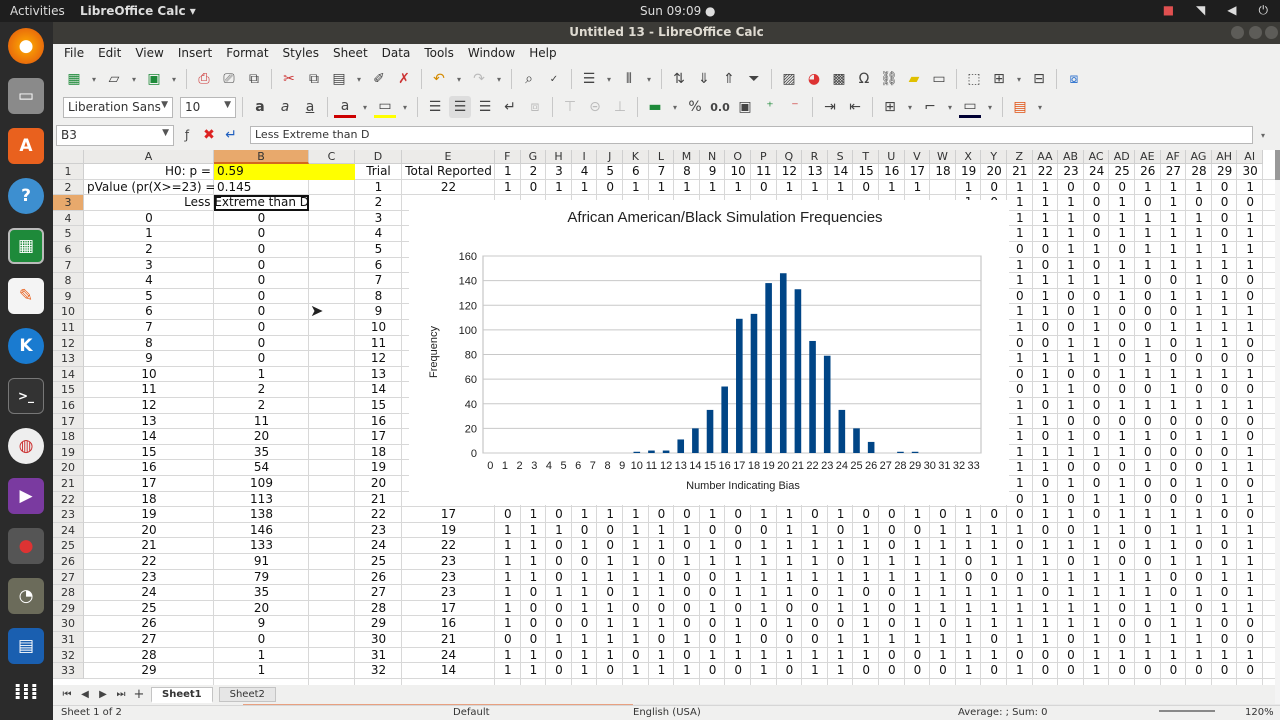 This screenshot has height=720, width=1280. Describe the element at coordinates (1174, 453) in the screenshot. I see `cell-af19: 0` at that location.